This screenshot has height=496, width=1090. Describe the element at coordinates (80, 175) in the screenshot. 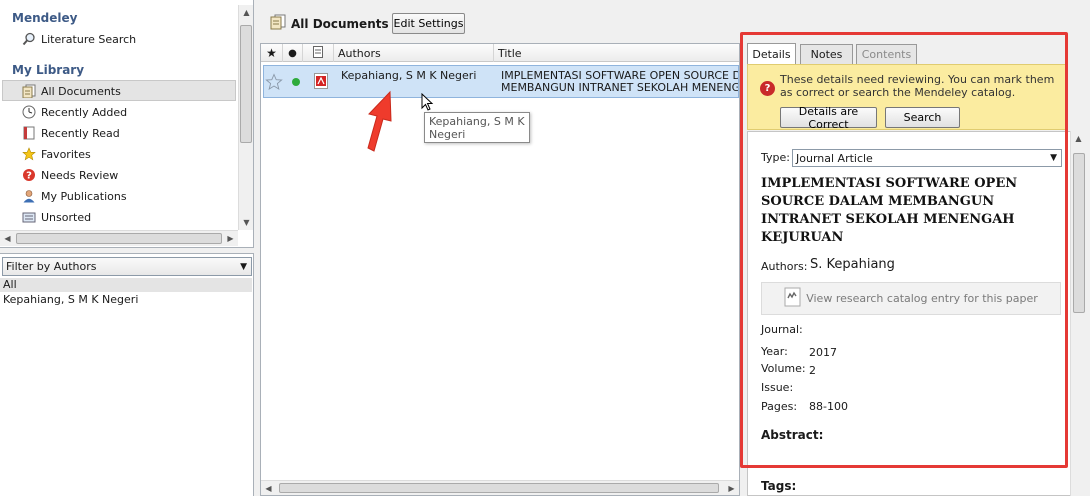

I see `sidebar-item-label: Needs Review` at that location.